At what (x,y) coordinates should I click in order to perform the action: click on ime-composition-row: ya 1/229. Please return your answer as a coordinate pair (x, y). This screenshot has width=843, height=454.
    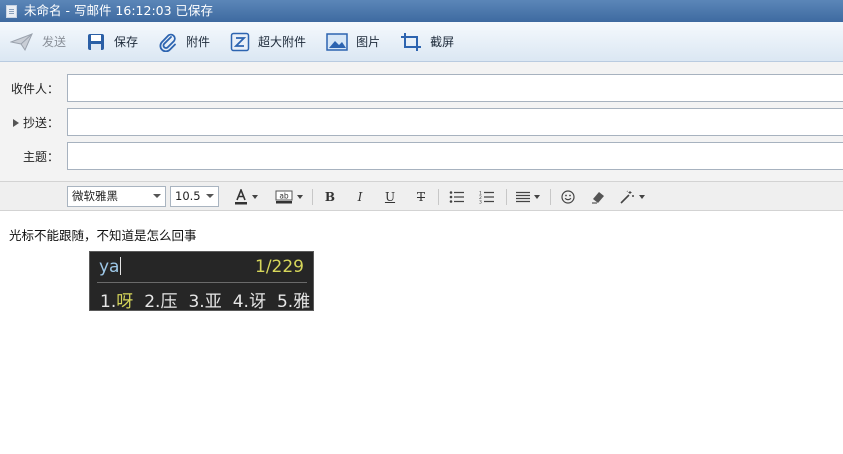
    Looking at the image, I should click on (201, 267).